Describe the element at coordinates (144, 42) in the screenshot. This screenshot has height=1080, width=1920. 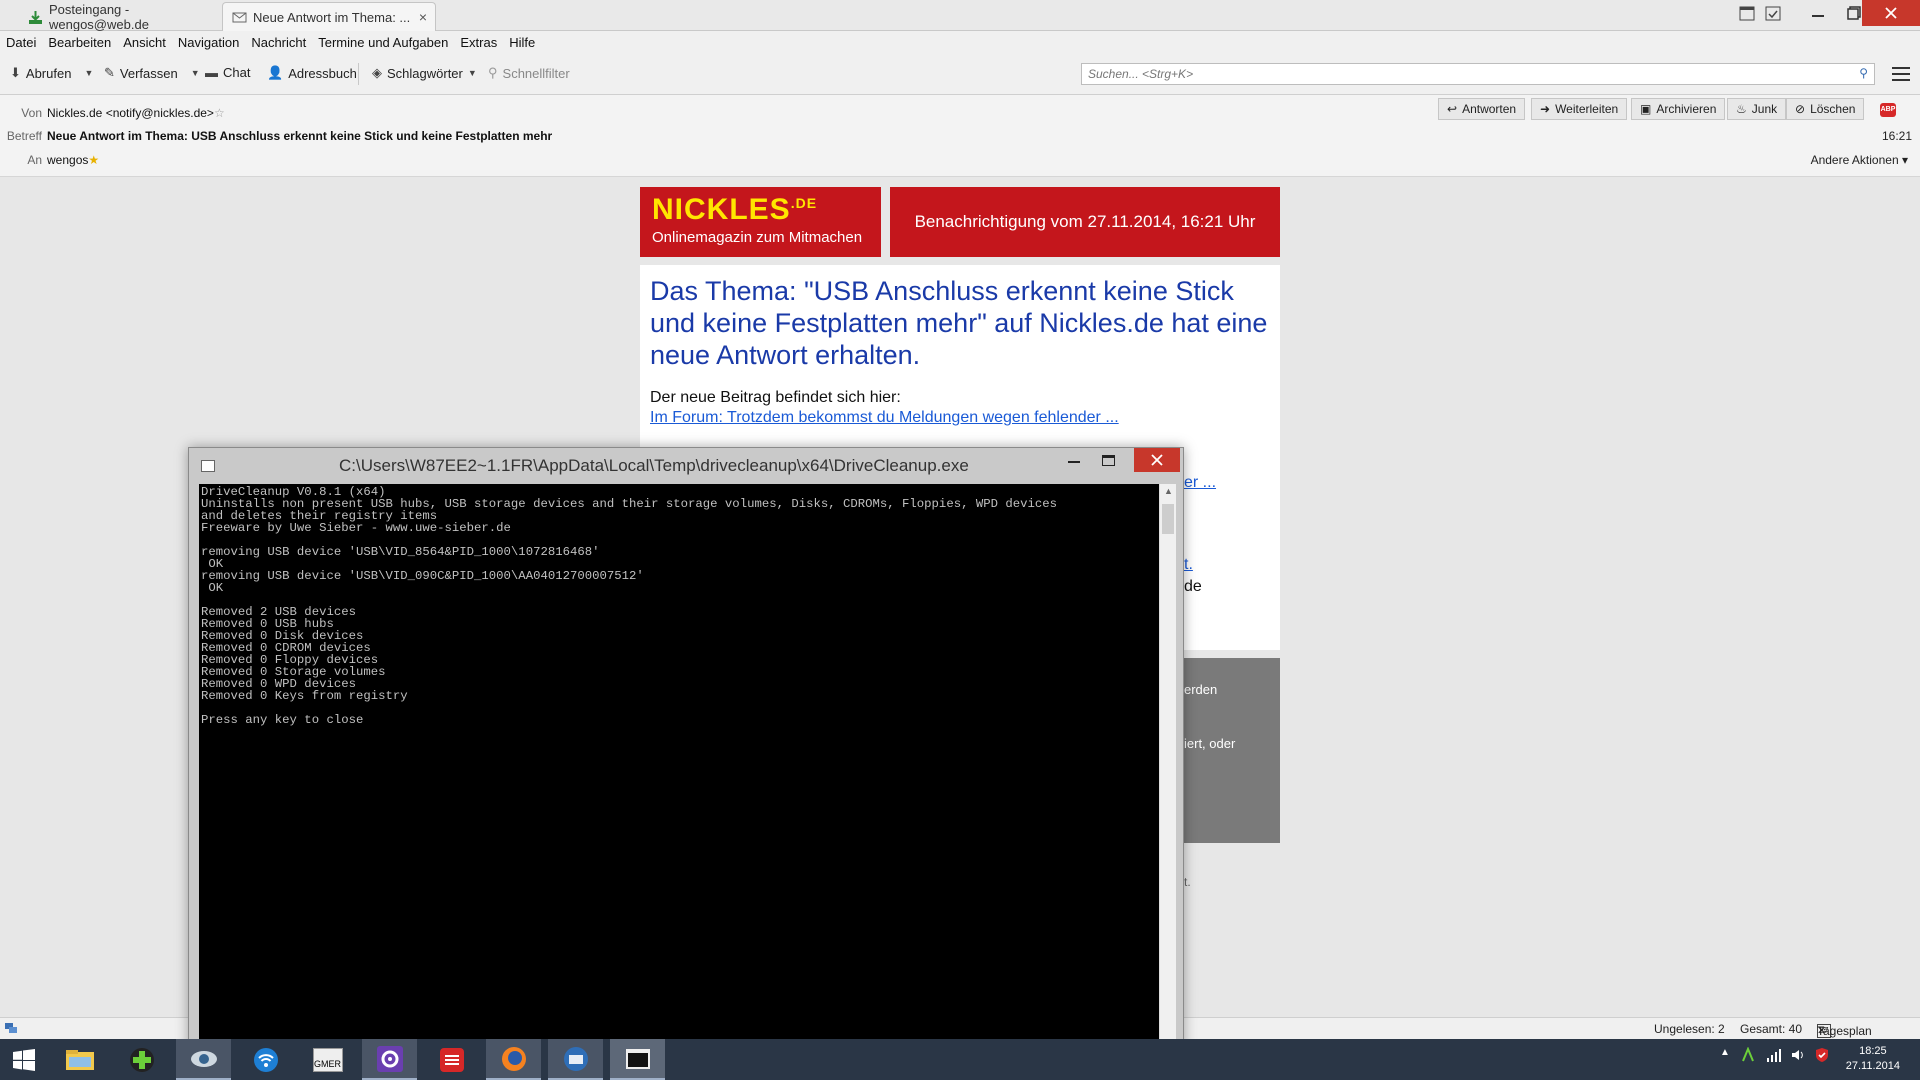
I see `menu-ansicht: Ansicht` at that location.